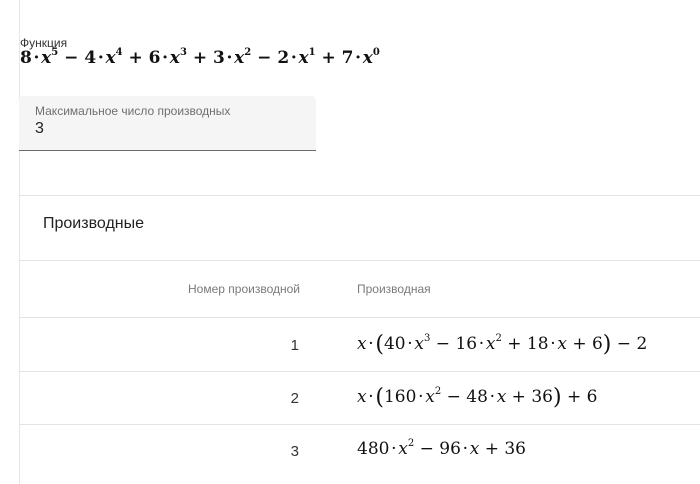  What do you see at coordinates (477, 397) in the screenshot?
I see `row-derivative: x · (160 · x2 − 48 · x + 36) + 6` at bounding box center [477, 397].